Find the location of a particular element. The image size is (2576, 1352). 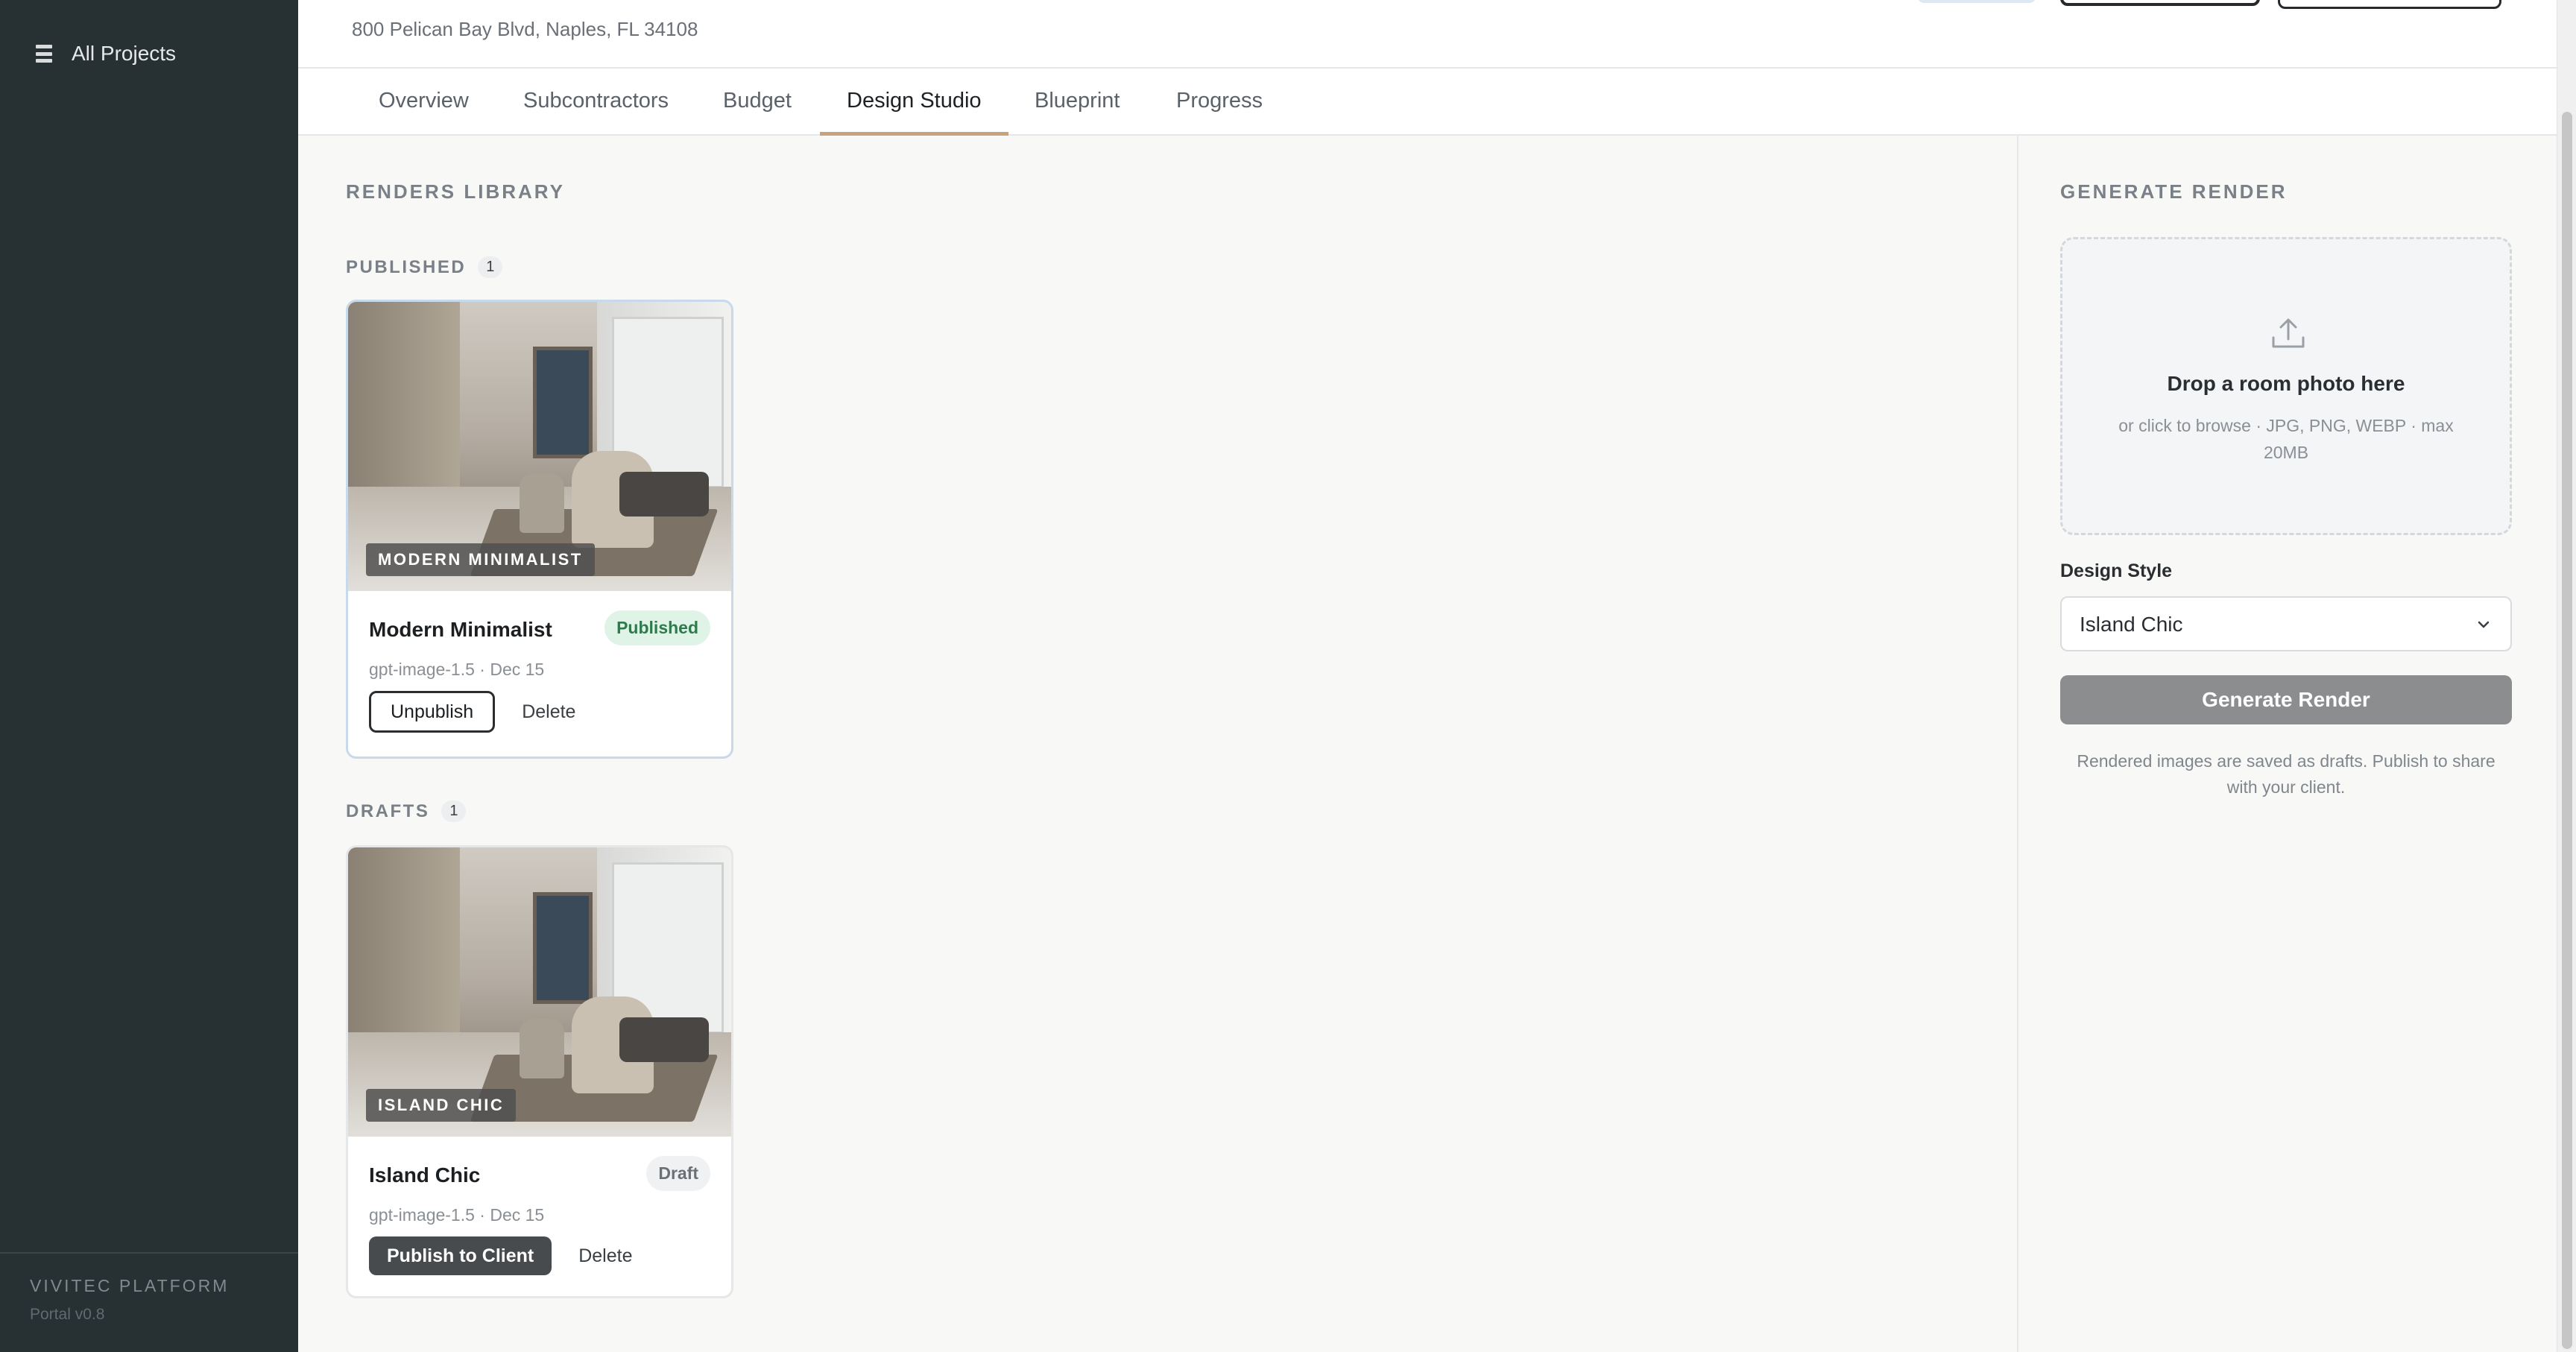

page-scrollbar is located at coordinates (2566, 676).